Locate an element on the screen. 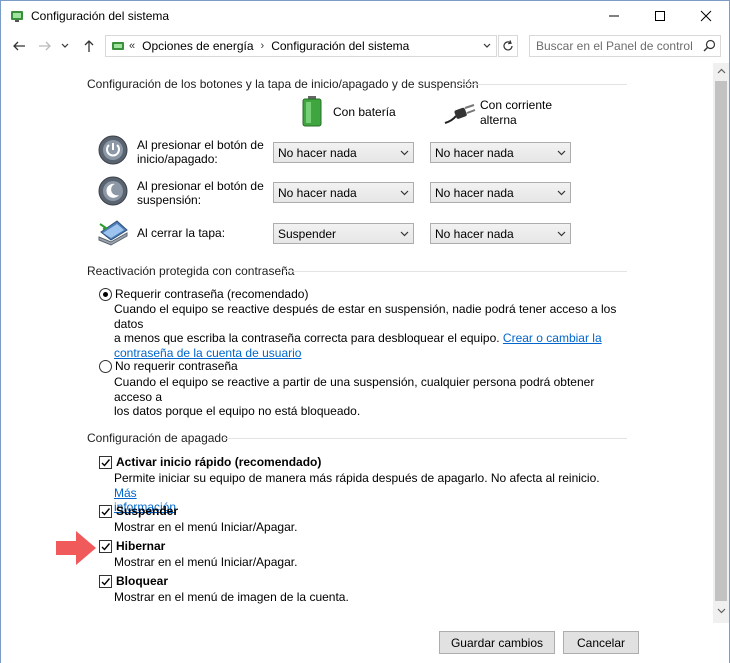  hibernate-label: Hibernar is located at coordinates (140, 546).